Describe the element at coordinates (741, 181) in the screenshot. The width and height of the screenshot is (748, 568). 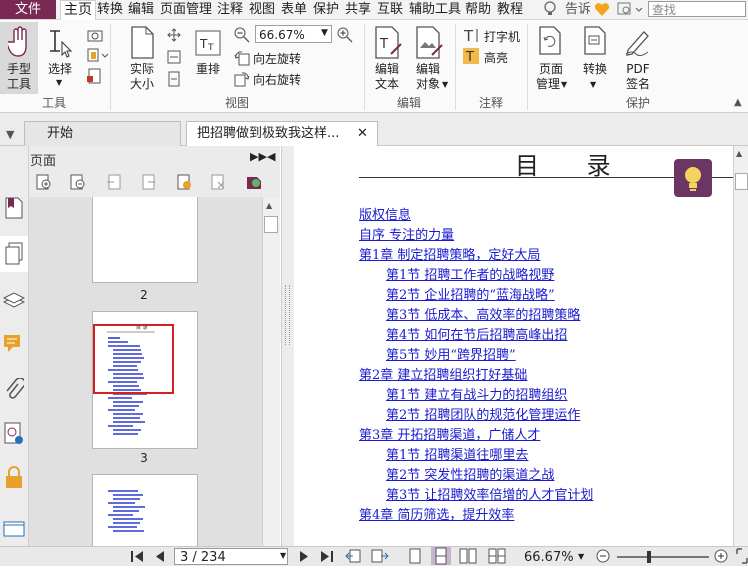
I see `document-scroll-thumb` at that location.